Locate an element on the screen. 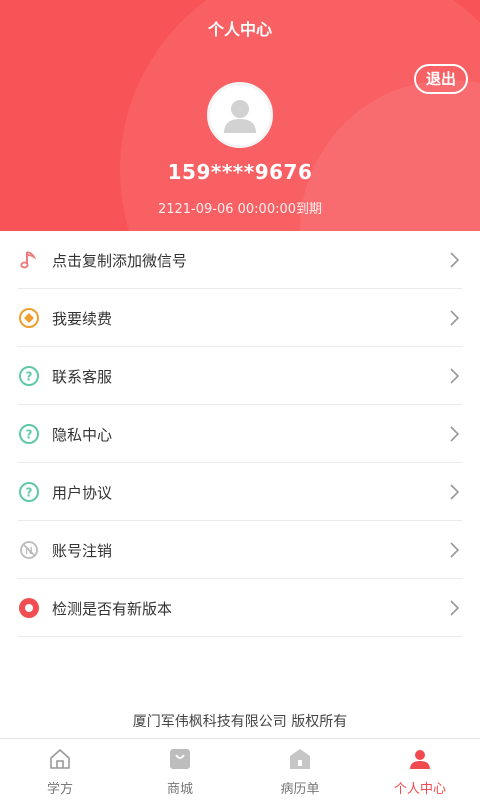 This screenshot has height=800, width=480. tab-profile: 个人中心 is located at coordinates (420, 769).